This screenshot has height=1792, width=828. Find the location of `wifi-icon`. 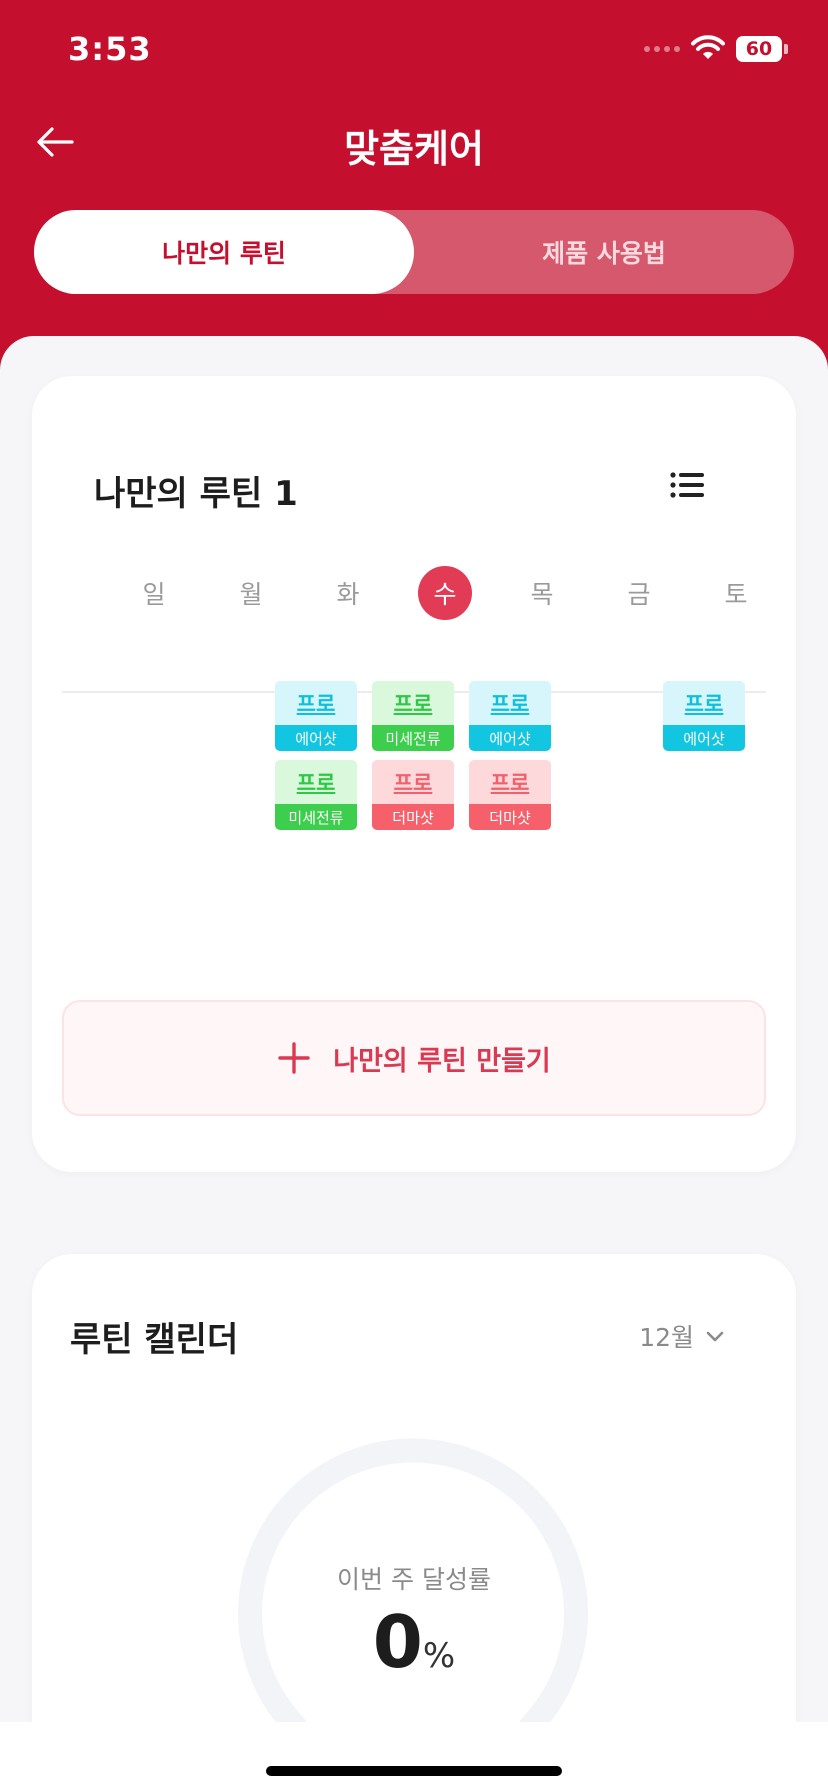

wifi-icon is located at coordinates (708, 47).